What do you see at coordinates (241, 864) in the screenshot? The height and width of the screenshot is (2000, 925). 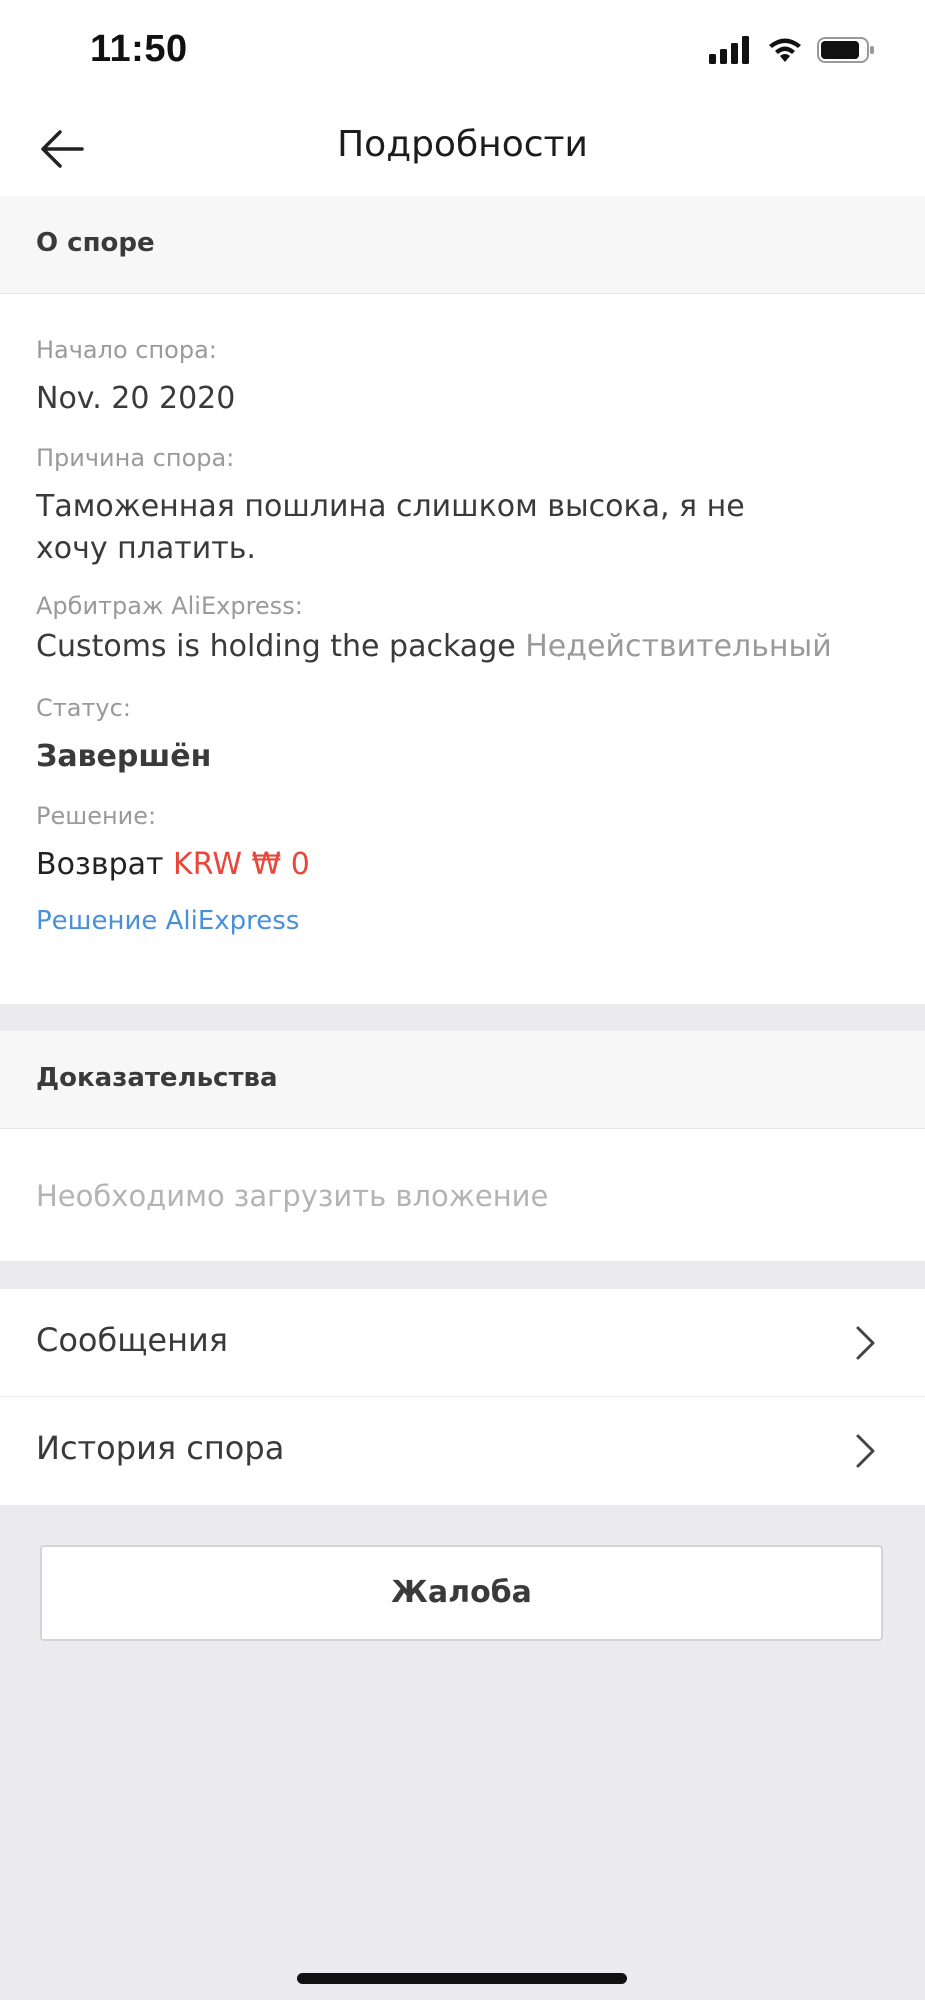 I see `refund-amount: KRW ₩ 0` at bounding box center [241, 864].